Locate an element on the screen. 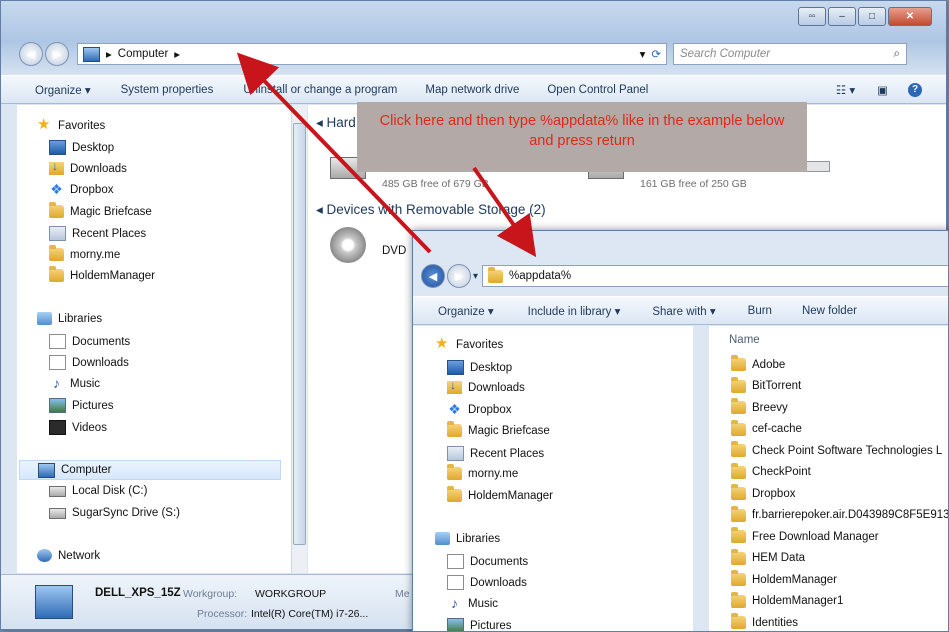 Image resolution: width=949 pixels, height=632 pixels. uninstall-program-button: Uninstall or change a program is located at coordinates (320, 90).